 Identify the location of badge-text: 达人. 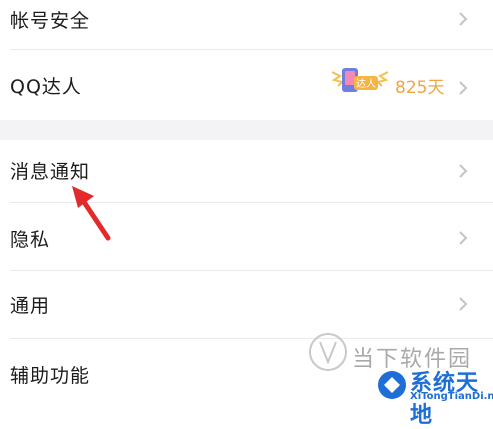
(366, 84).